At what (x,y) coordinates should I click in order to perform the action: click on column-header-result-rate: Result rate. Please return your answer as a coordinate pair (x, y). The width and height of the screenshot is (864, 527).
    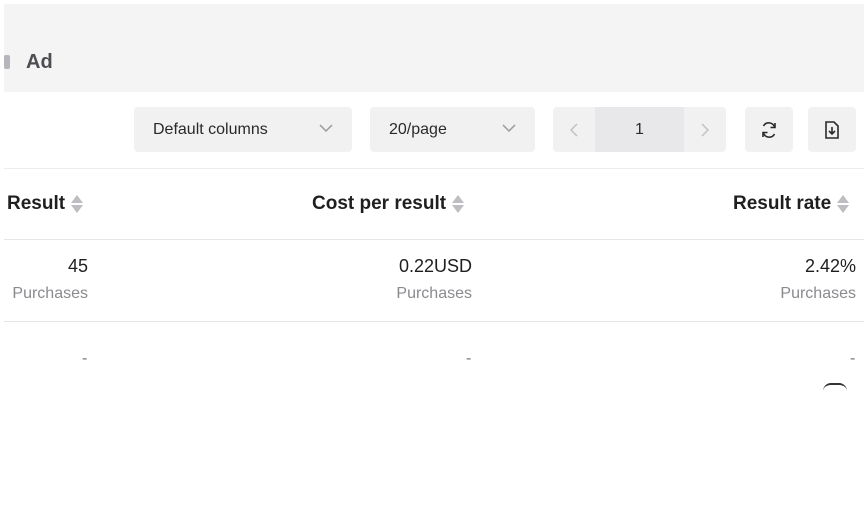
    Looking at the image, I should click on (791, 204).